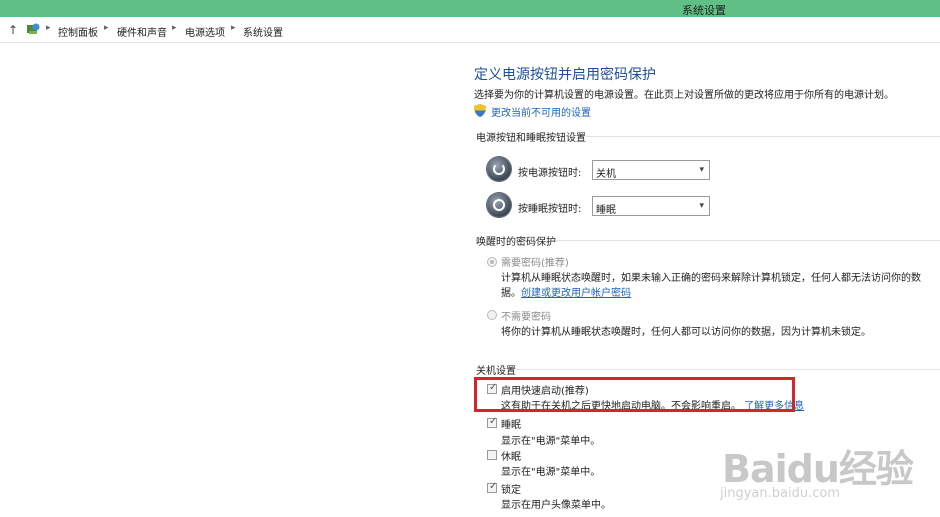  What do you see at coordinates (535, 263) in the screenshot?
I see `require-password-label: 需要密码(推荐)` at bounding box center [535, 263].